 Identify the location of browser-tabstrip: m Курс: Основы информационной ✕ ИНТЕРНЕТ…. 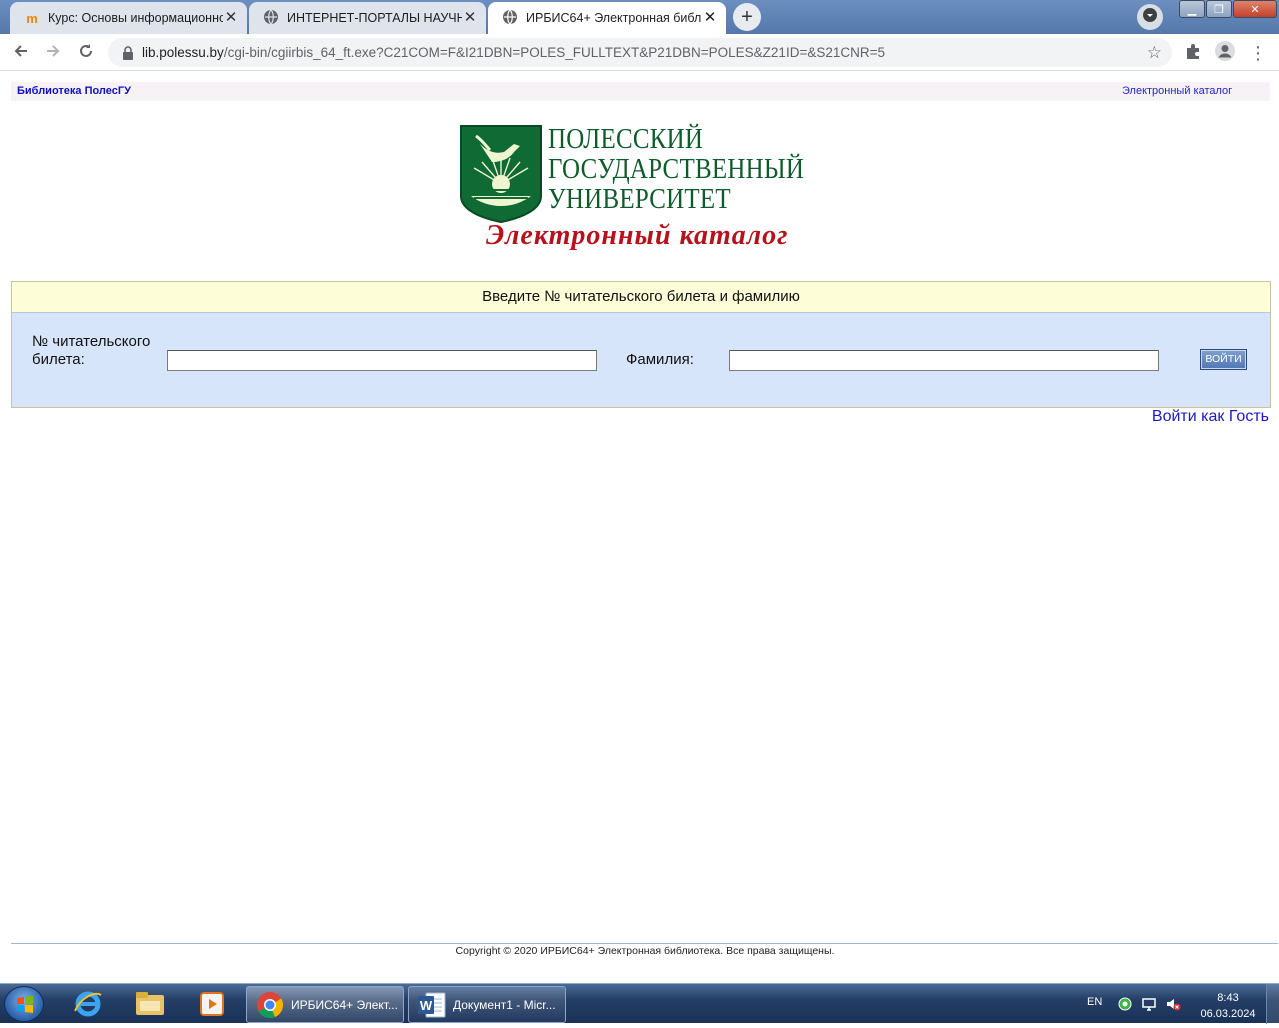
(639, 17).